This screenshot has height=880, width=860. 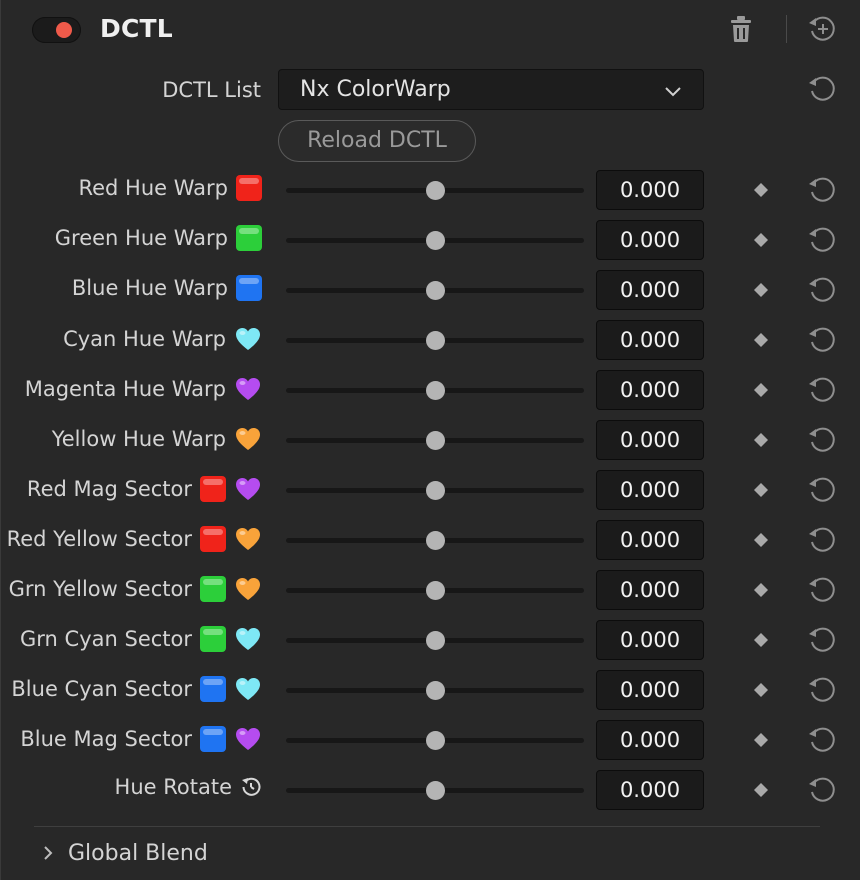 I want to click on param-label: Blue Mag Sector, so click(x=106, y=739).